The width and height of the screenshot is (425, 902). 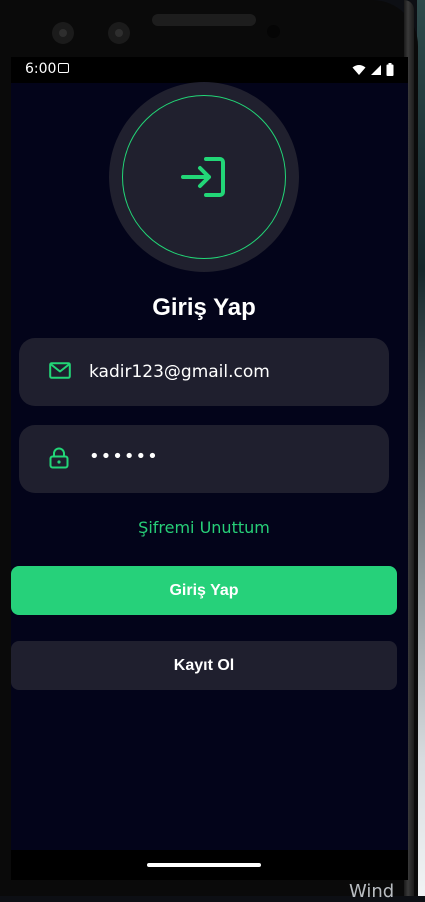 I want to click on status-bar: 6:00, so click(x=209, y=70).